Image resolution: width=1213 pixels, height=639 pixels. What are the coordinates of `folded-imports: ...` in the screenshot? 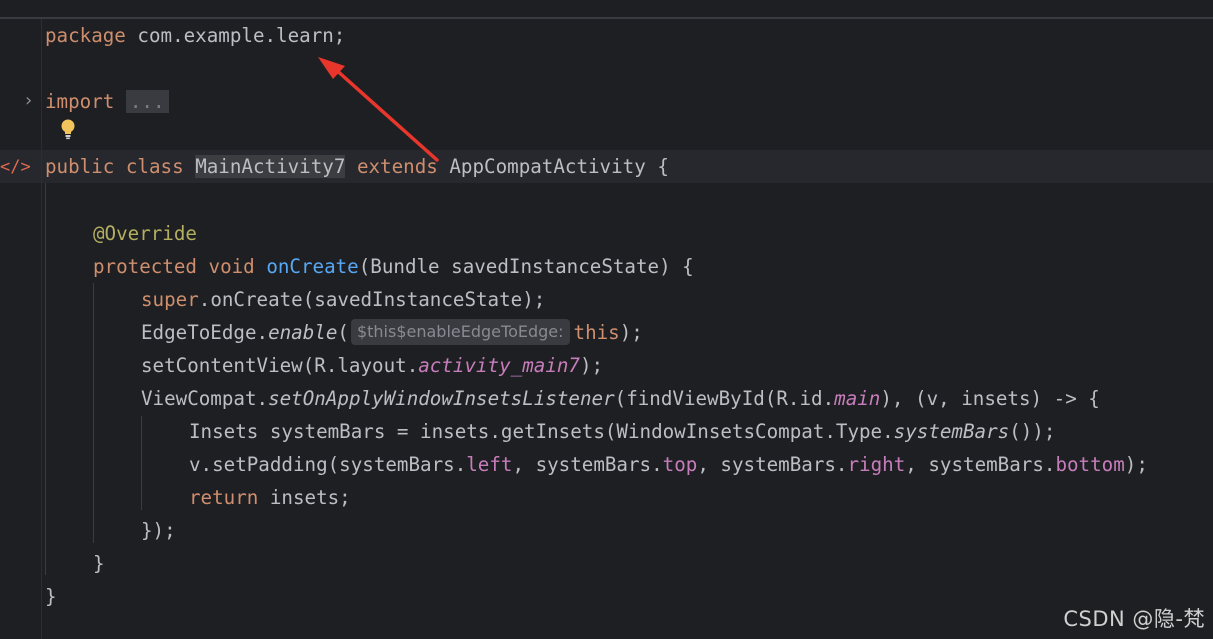 It's located at (147, 101).